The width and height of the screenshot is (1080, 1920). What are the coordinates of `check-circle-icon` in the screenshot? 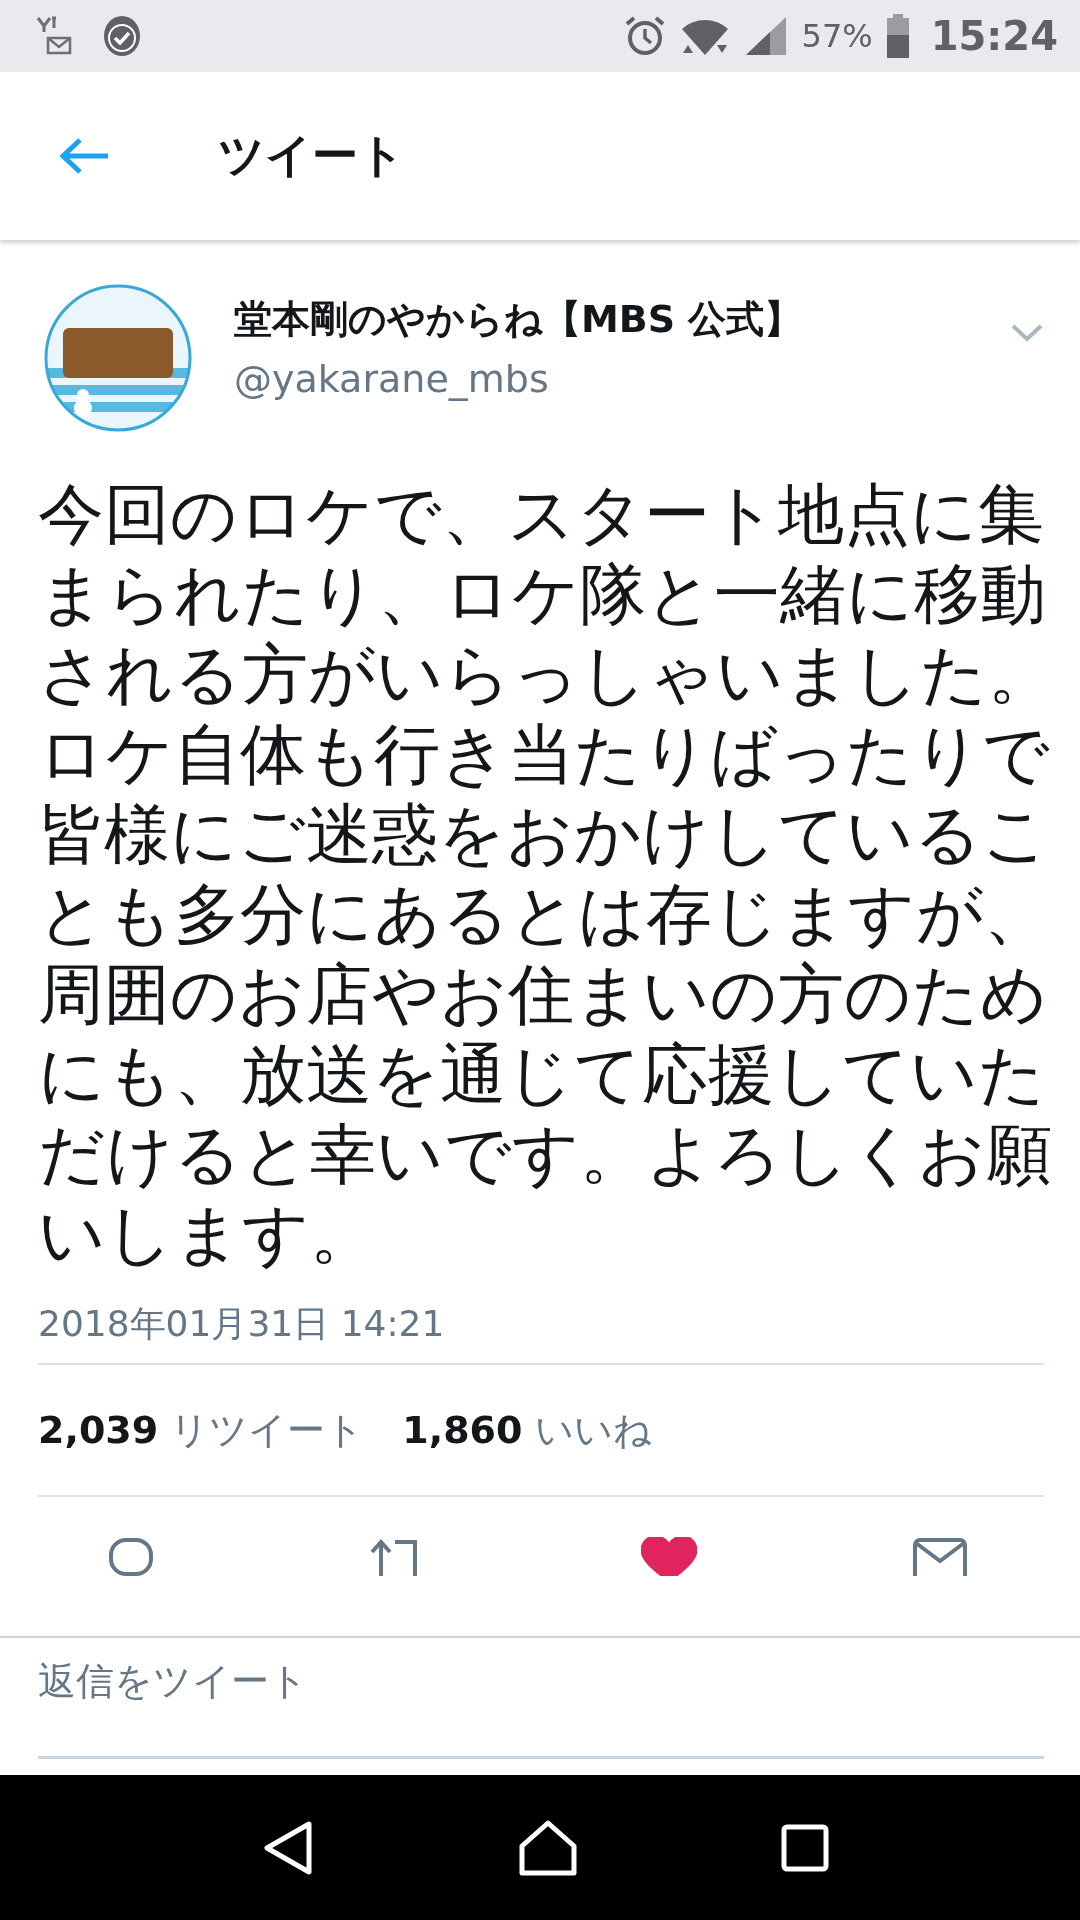 It's located at (122, 36).